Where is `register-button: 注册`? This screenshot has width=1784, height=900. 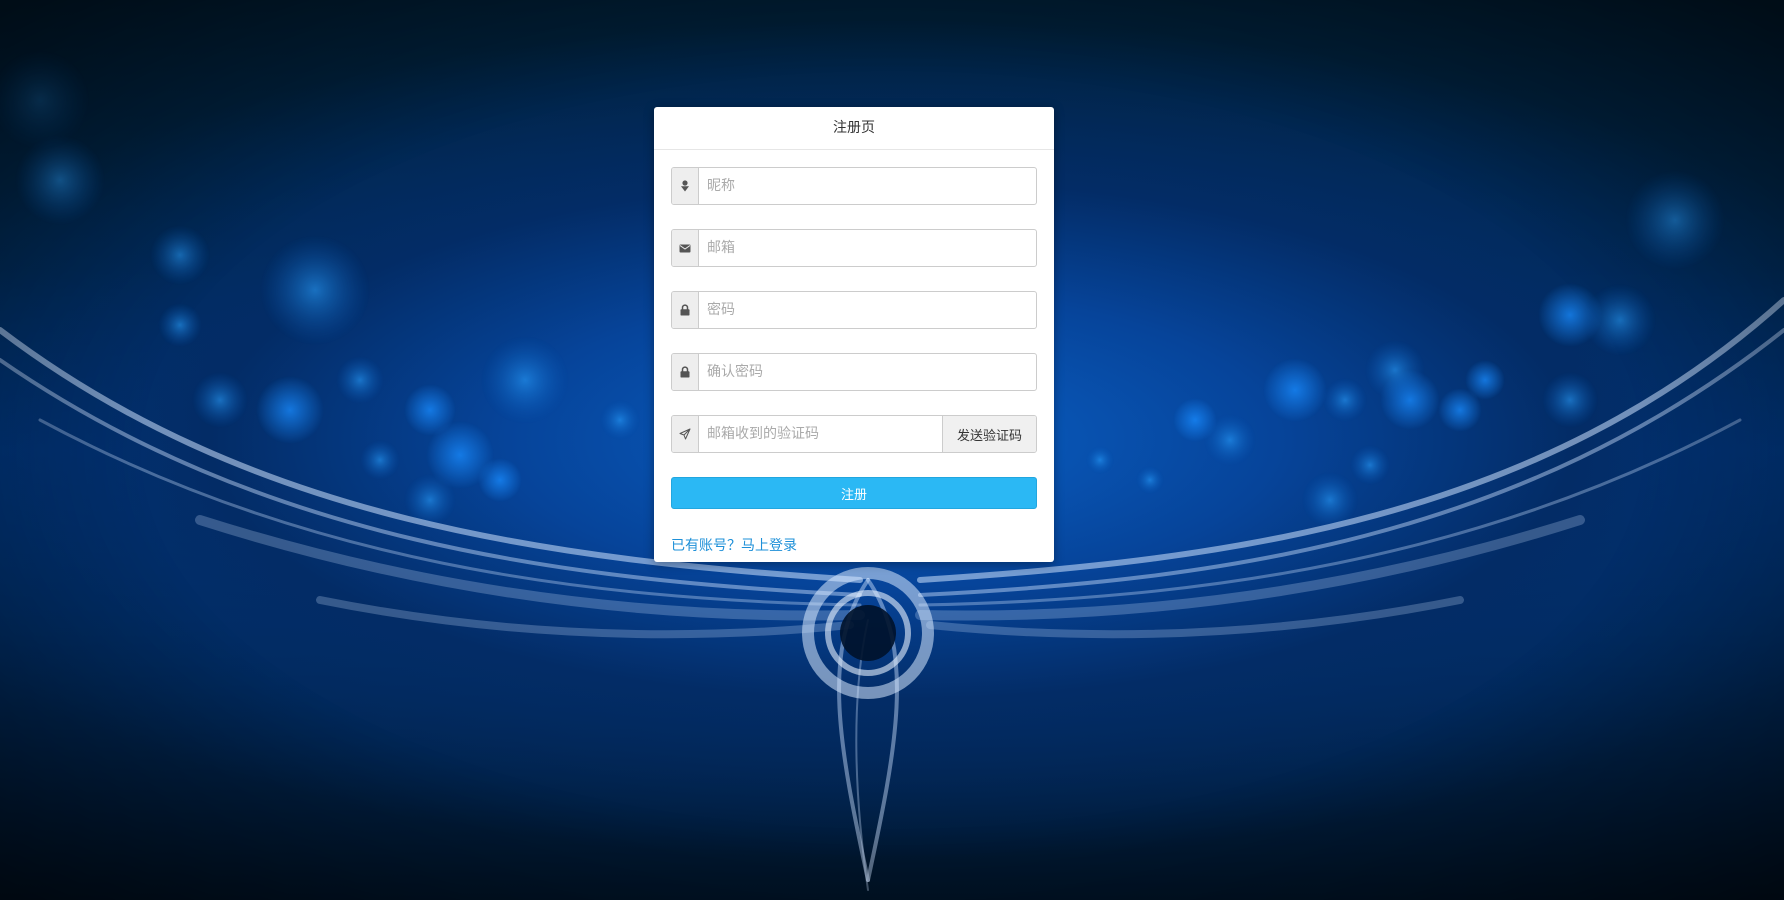
register-button: 注册 is located at coordinates (854, 493).